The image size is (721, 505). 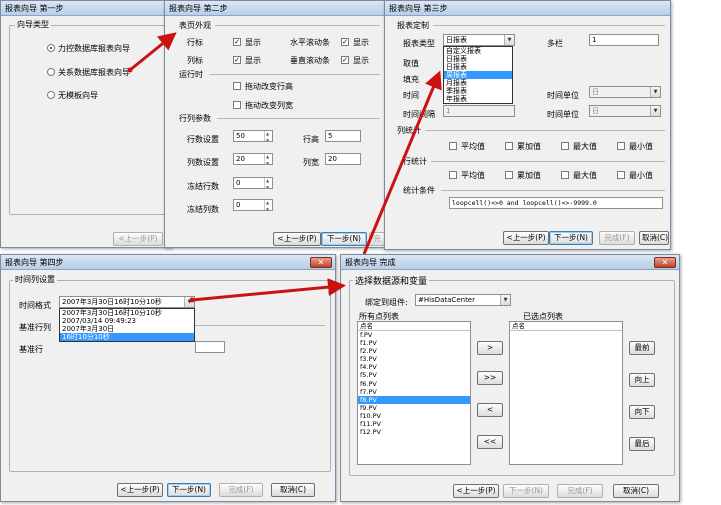 I want to click on multi-column-input: 1, so click(x=624, y=40).